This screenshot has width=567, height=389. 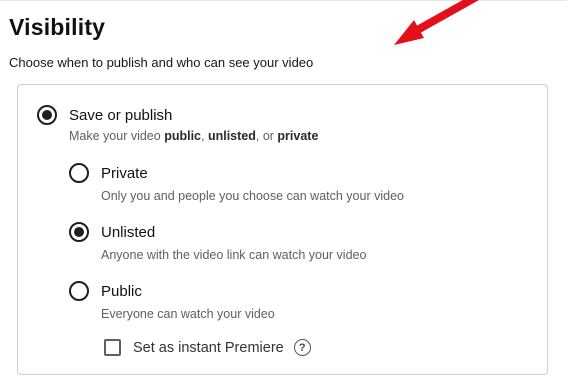 I want to click on instant-premiere-label: Set as instant Premiere, so click(x=208, y=347).